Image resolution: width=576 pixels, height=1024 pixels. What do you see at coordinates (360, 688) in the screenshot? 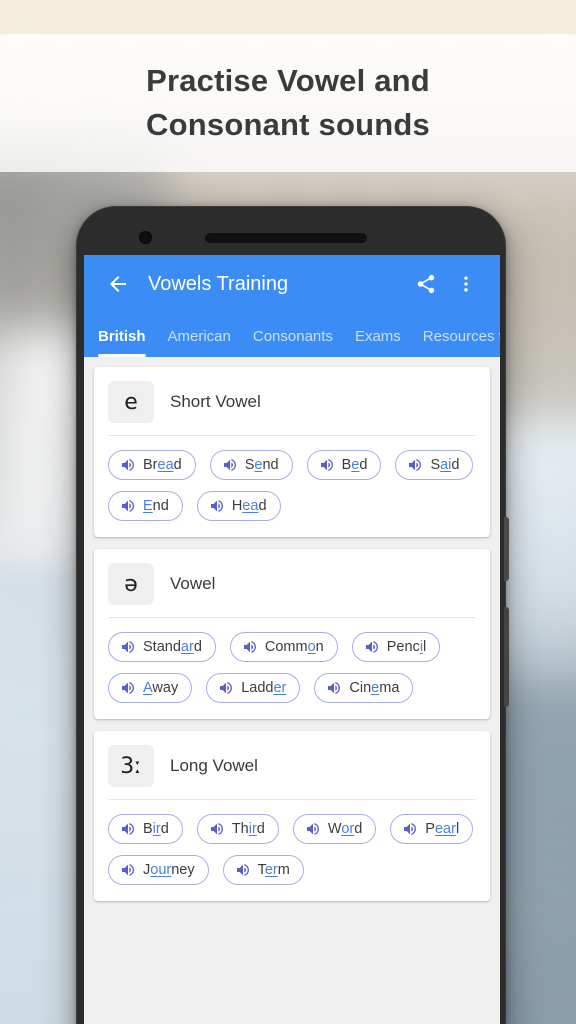
I see `word-prefix: Cin` at bounding box center [360, 688].